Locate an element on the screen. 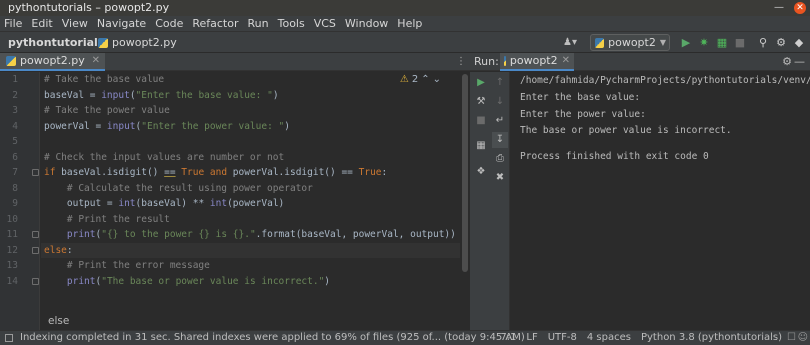 The image size is (810, 345). line-number: 14 is located at coordinates (12, 281).